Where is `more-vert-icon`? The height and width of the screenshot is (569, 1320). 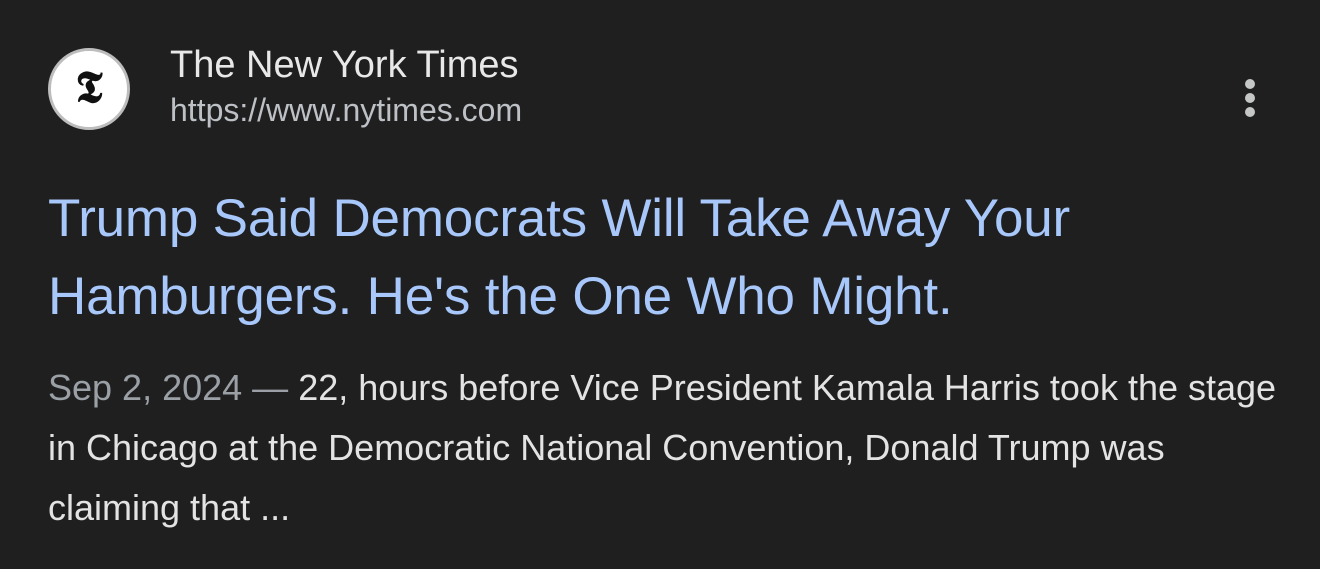 more-vert-icon is located at coordinates (1250, 98).